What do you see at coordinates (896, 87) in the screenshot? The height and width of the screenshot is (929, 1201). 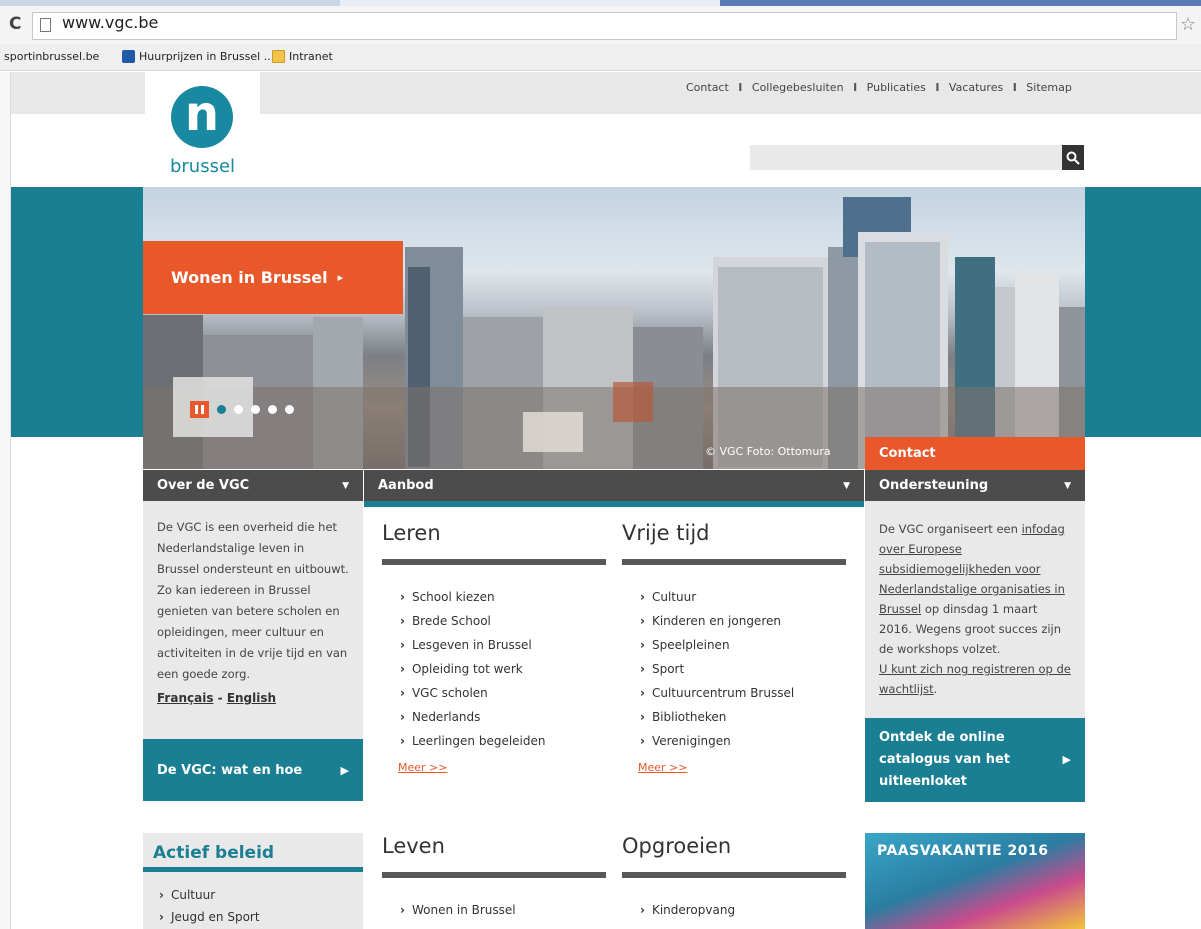 I see `top-link-publicaties: Publicaties` at bounding box center [896, 87].